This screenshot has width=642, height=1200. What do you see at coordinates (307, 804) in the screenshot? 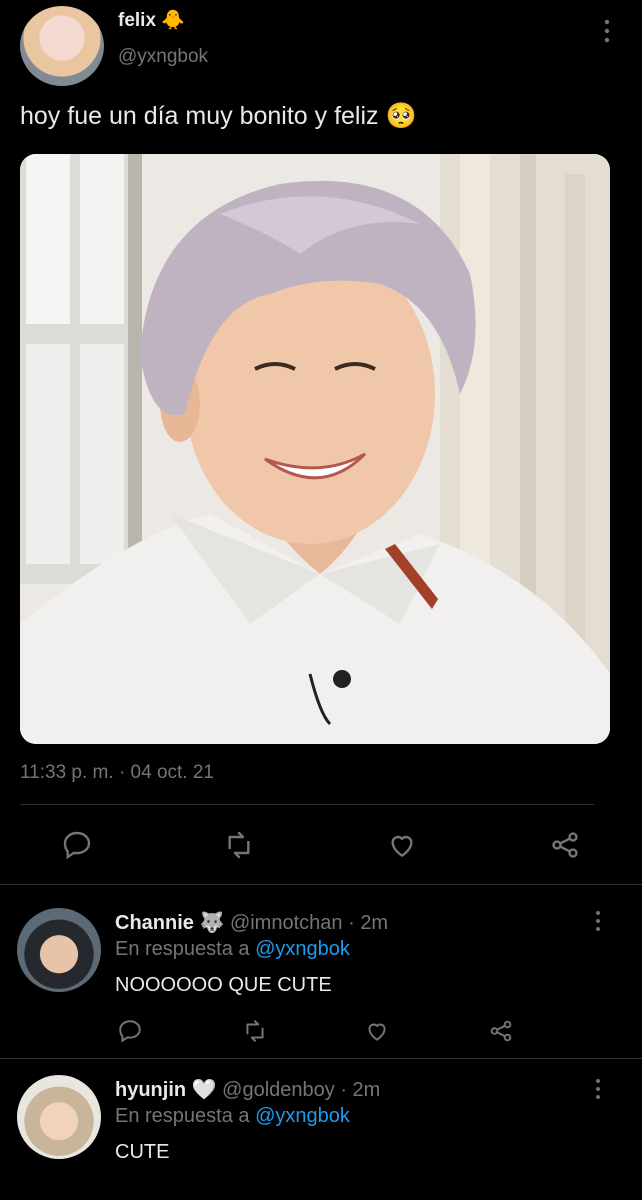
I see `divider-timestamp` at bounding box center [307, 804].